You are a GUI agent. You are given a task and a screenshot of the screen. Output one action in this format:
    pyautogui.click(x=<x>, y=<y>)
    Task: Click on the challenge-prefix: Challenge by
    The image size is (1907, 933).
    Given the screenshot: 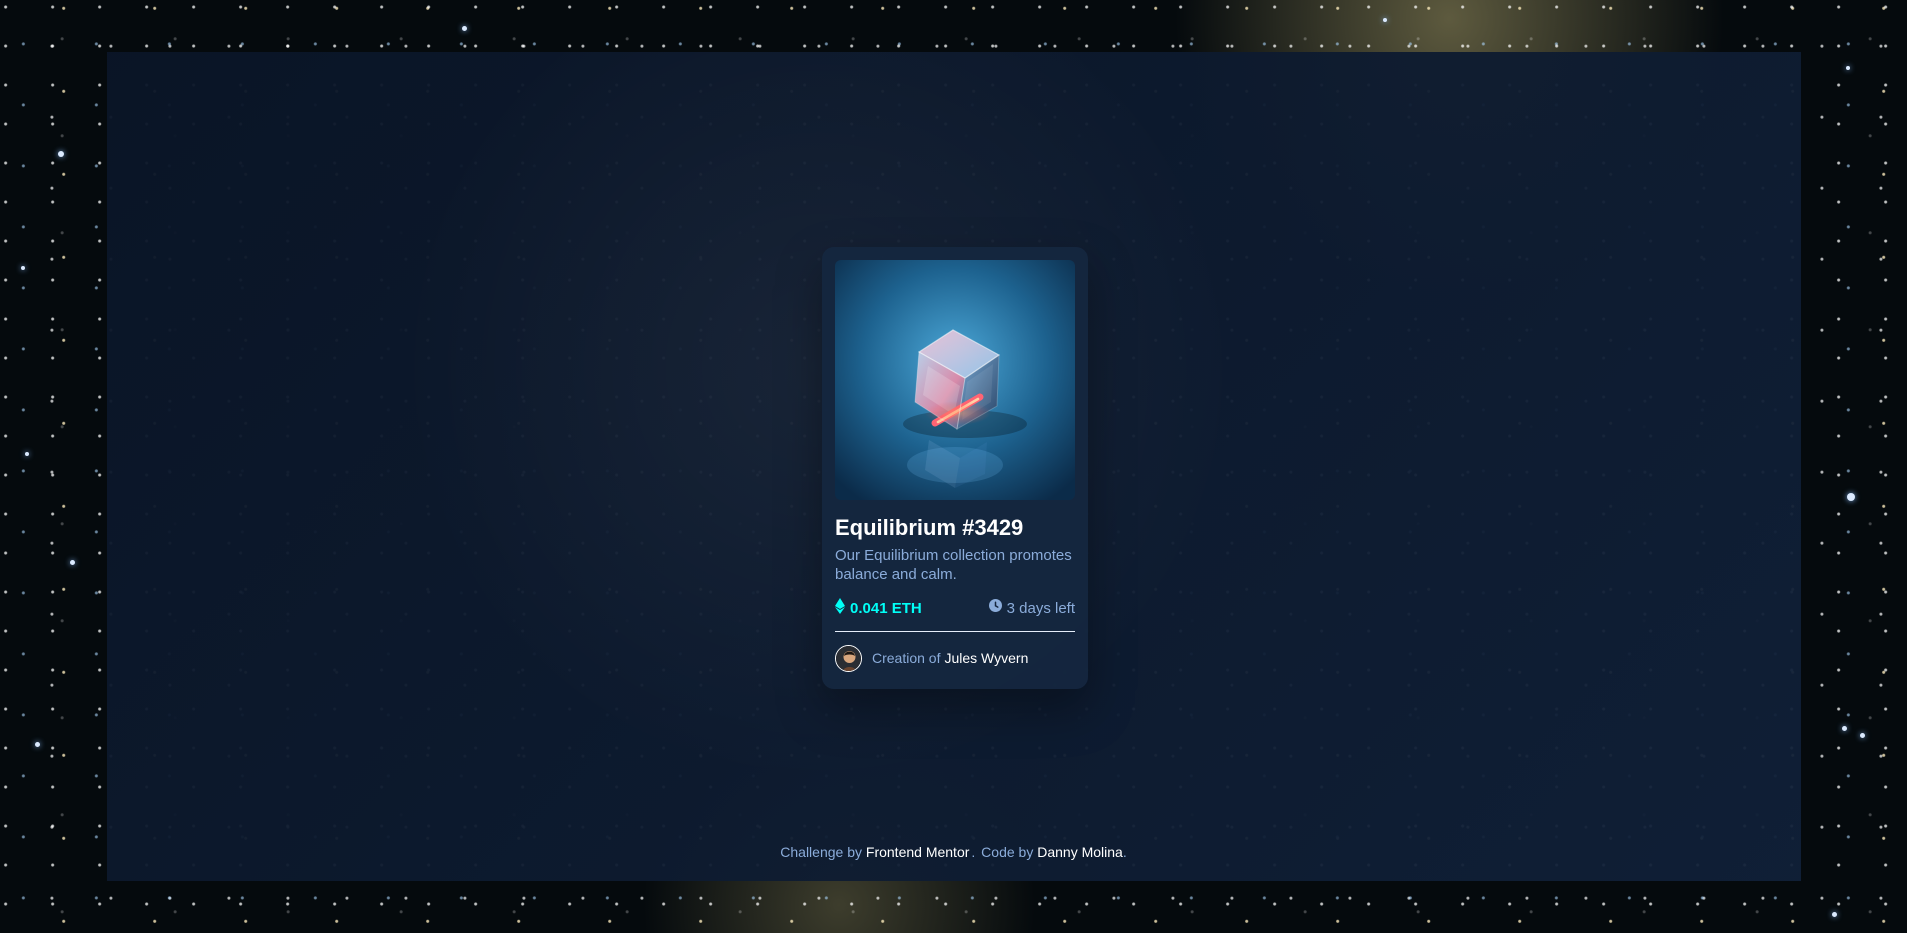 What is the action you would take?
    pyautogui.click(x=821, y=852)
    